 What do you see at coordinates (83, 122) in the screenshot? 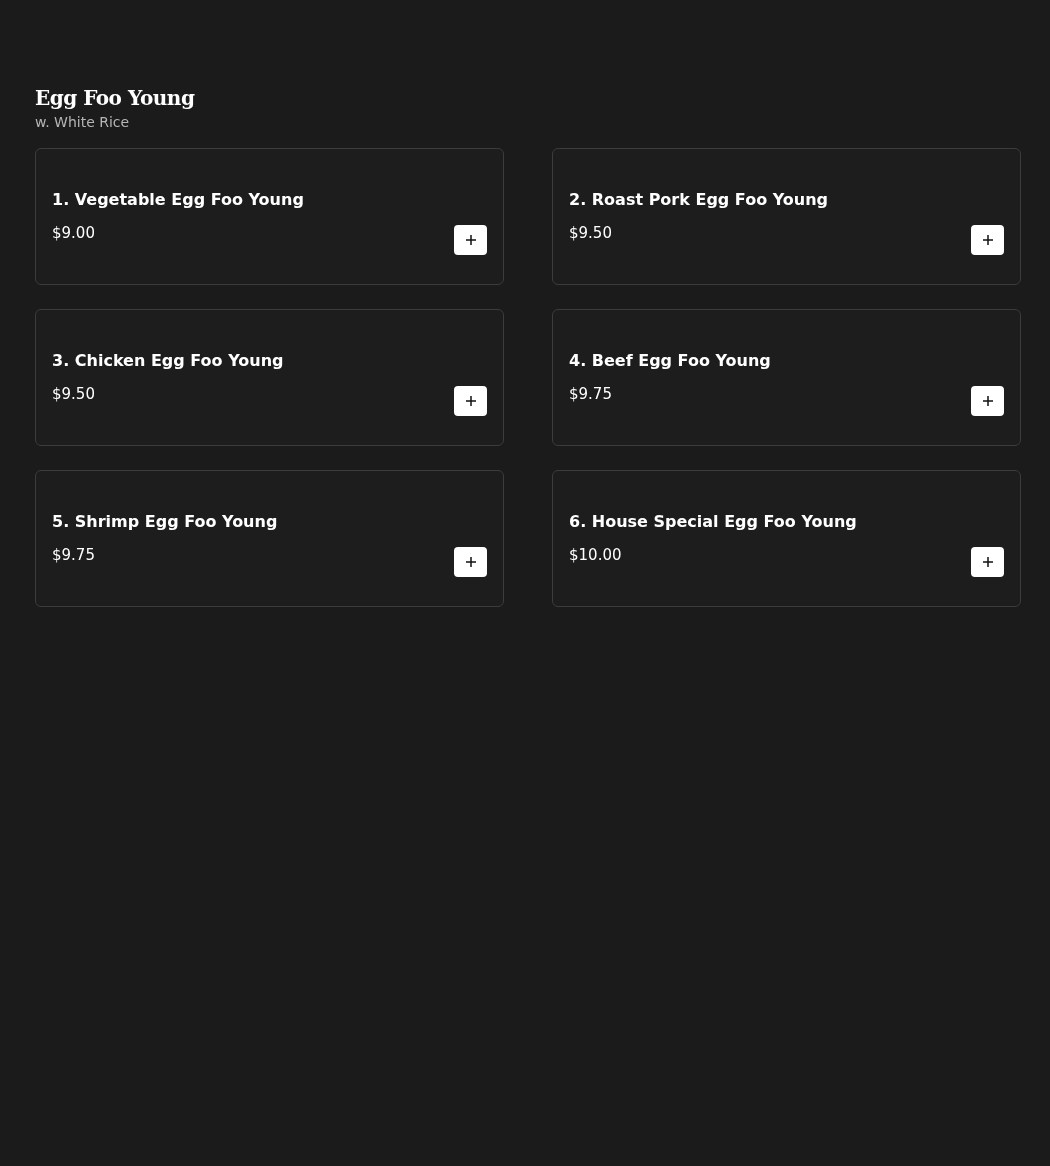
I see `section-subtitle: w. White Rice` at bounding box center [83, 122].